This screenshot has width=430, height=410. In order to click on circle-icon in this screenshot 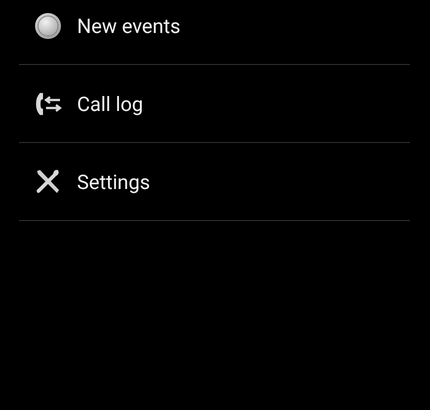, I will do `click(48, 26)`.